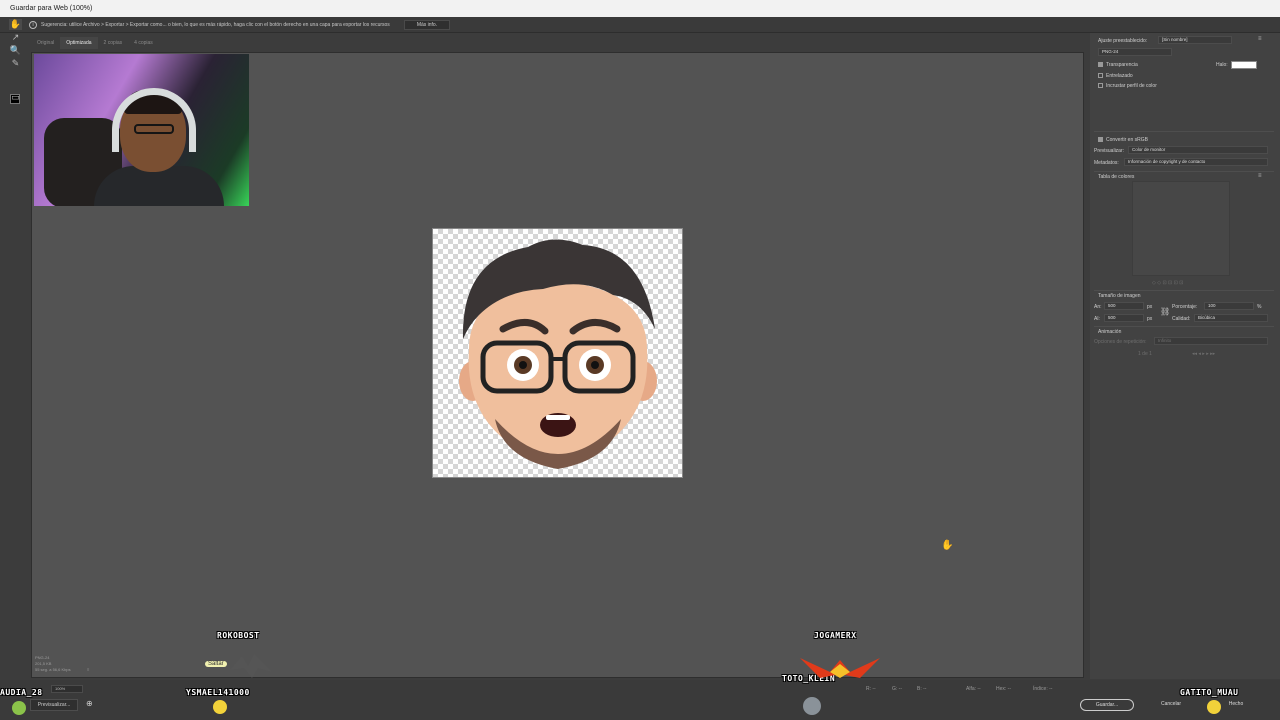 The height and width of the screenshot is (720, 1280). Describe the element at coordinates (1150, 307) in the screenshot. I see `width-unit: px` at that location.